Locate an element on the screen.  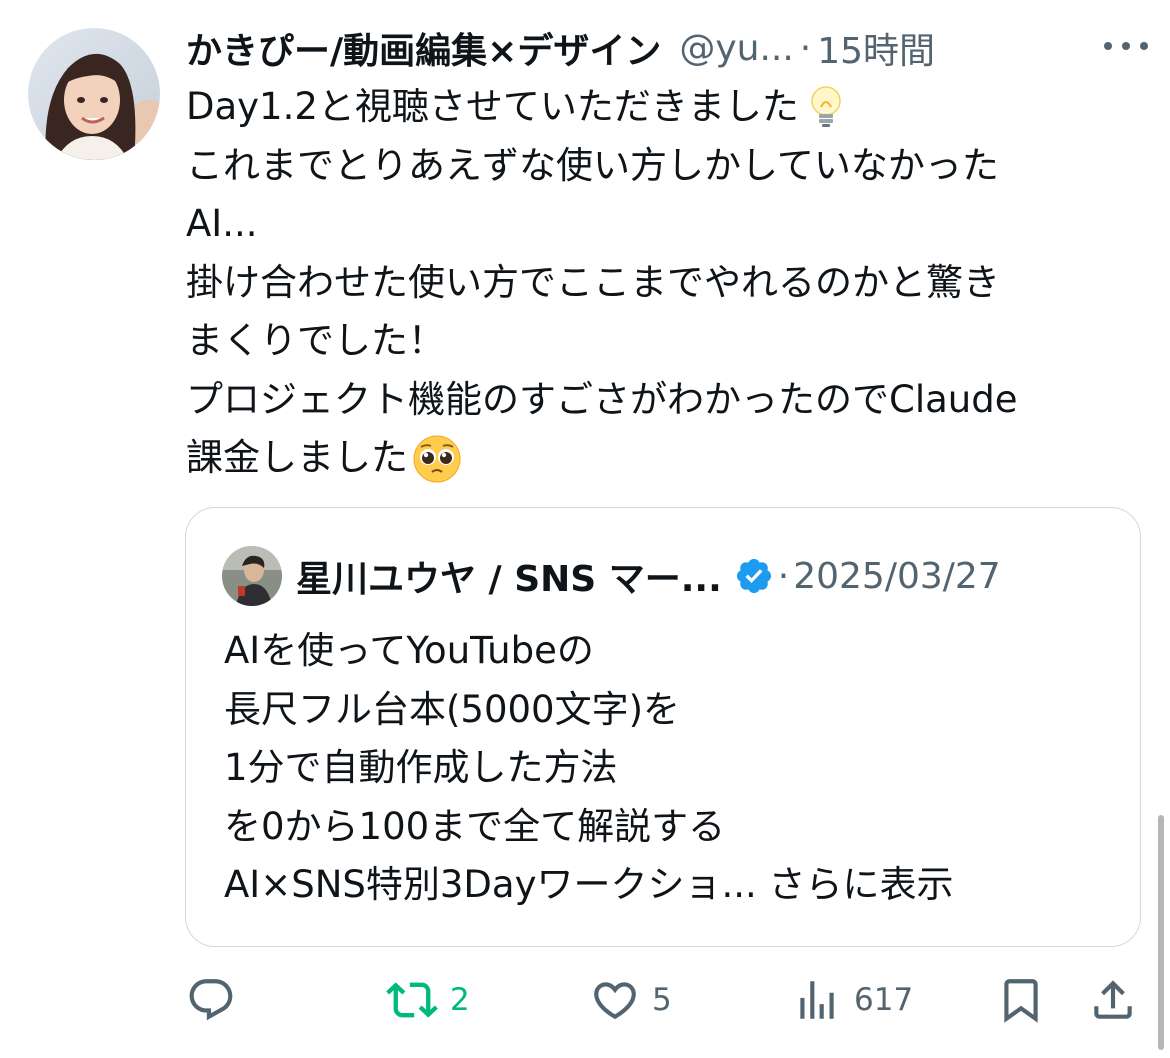
tweet-line: Day1.2と視聴させていただきました is located at coordinates (666, 107).